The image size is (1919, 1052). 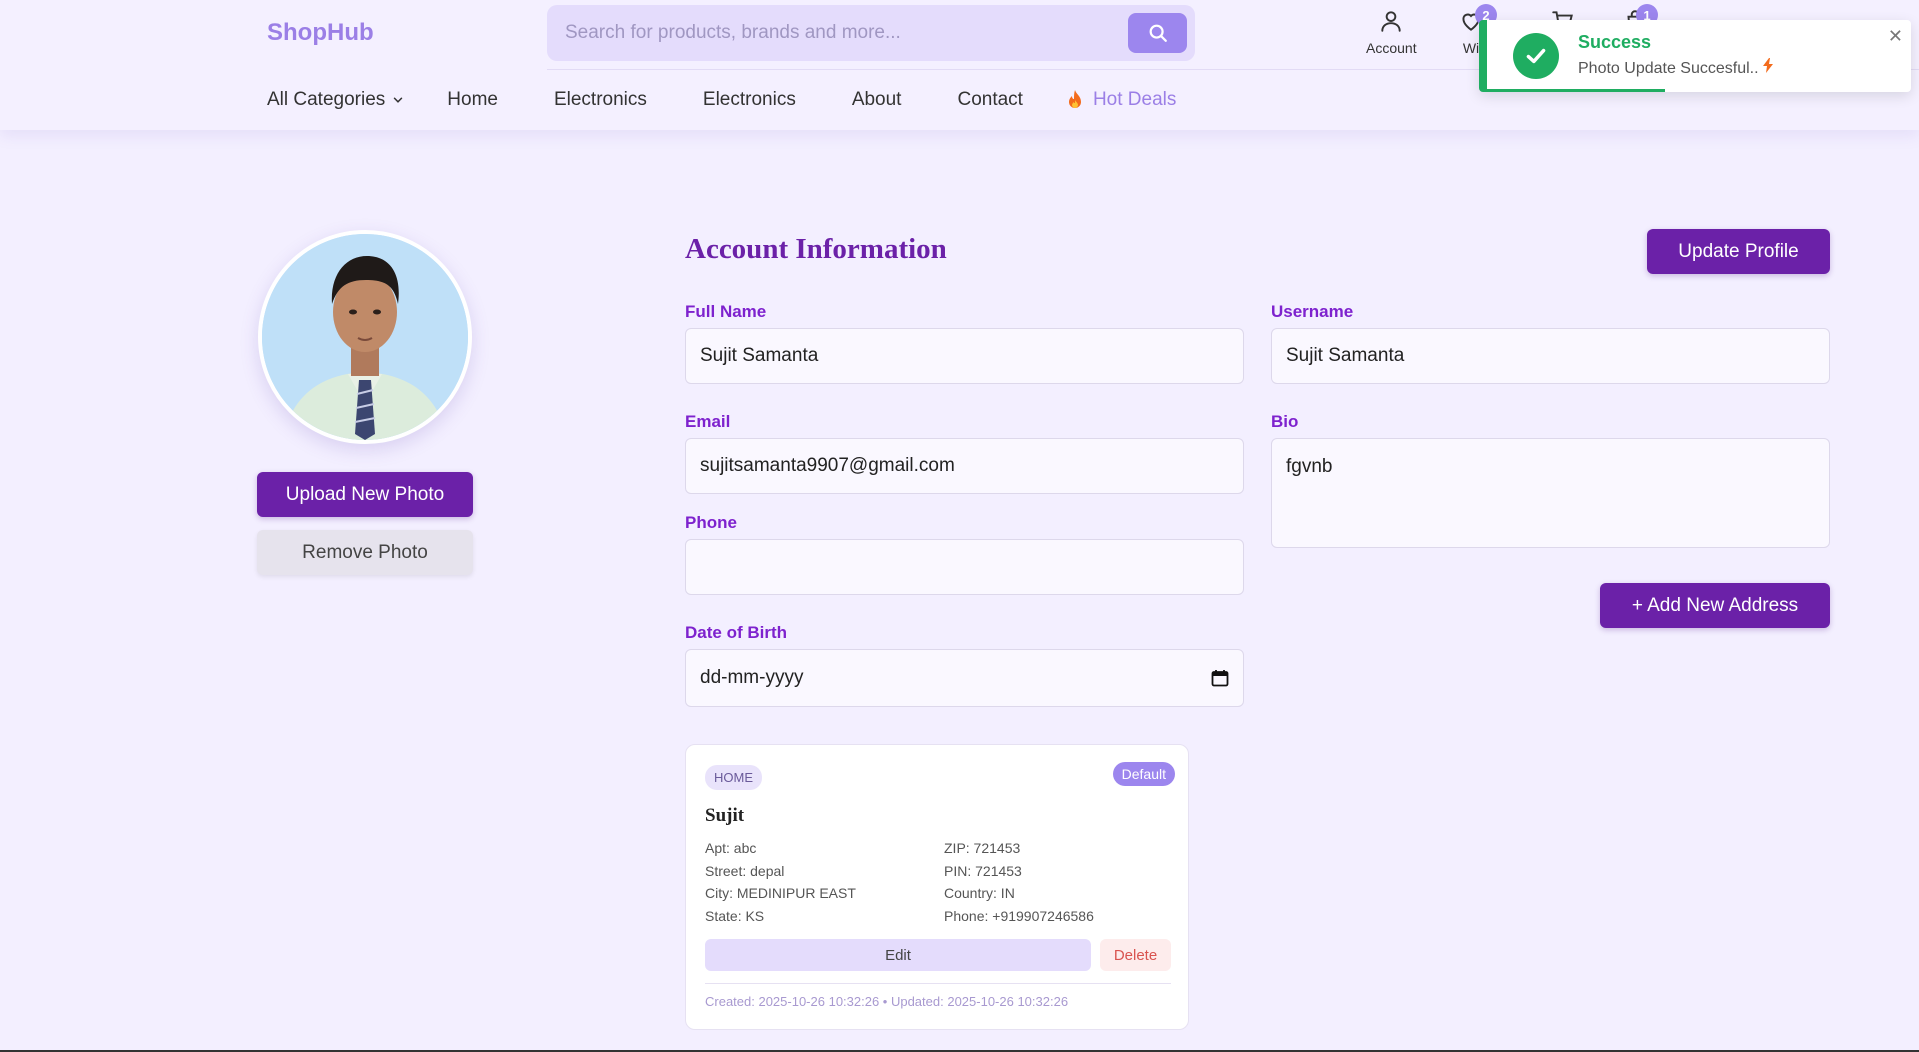 I want to click on username-field: Sujit Samanta, so click(x=1550, y=356).